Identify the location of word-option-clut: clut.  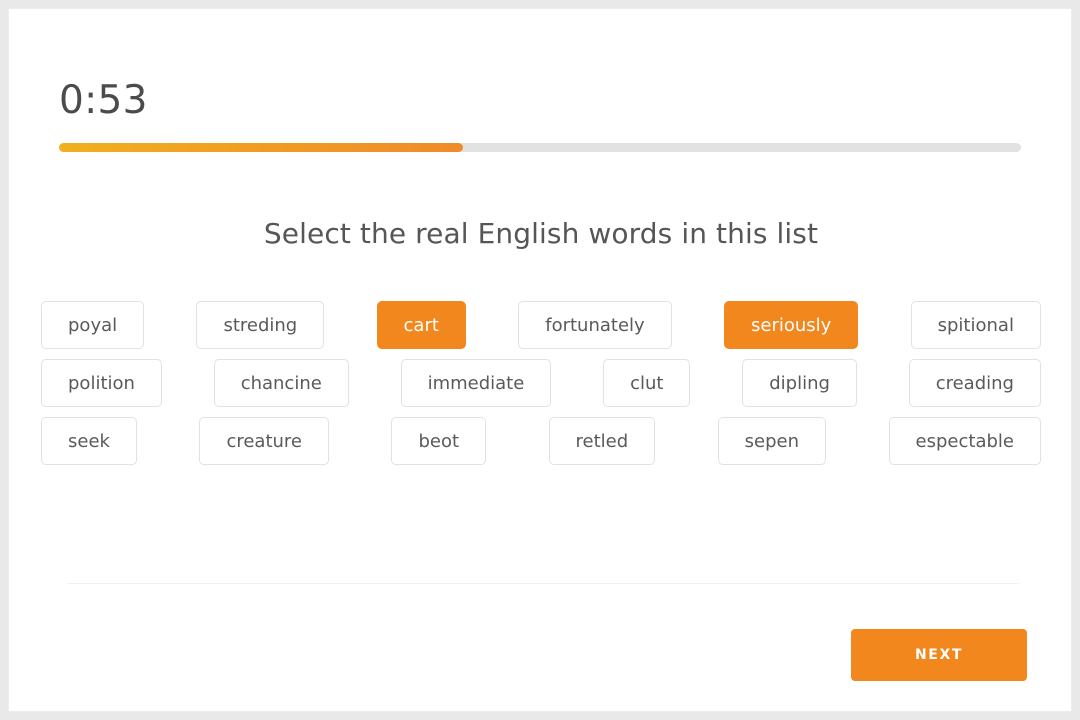
(647, 383).